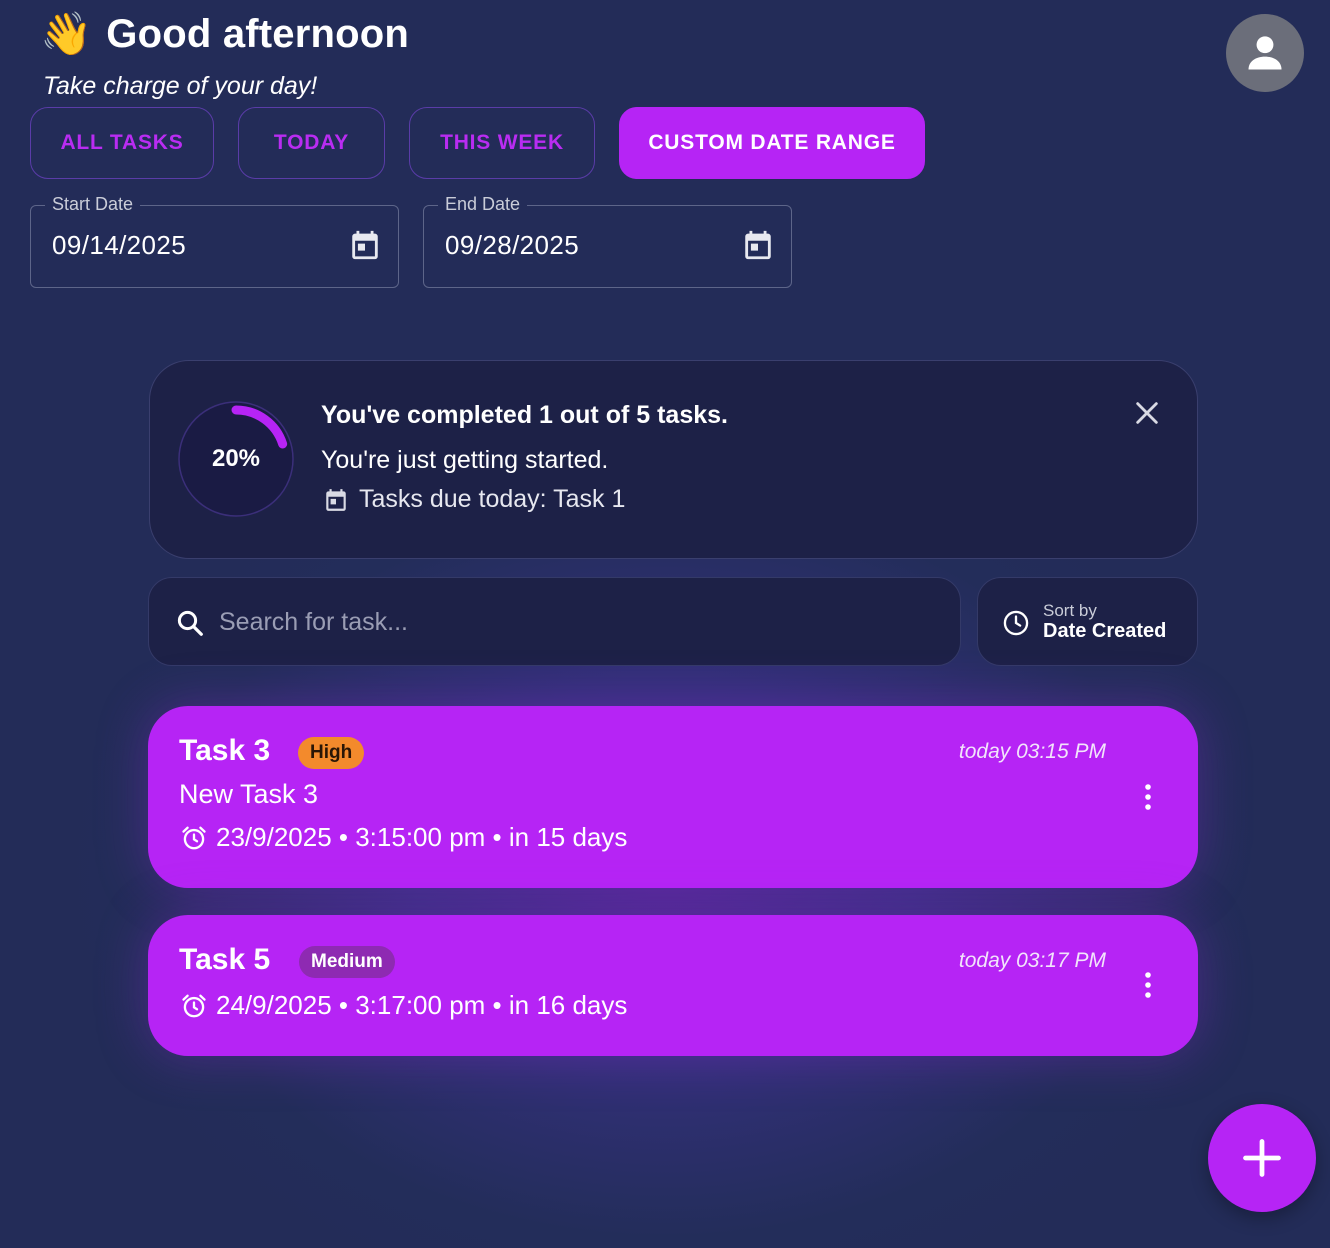  I want to click on tasks-due-today: Tasks due today: Task 1, so click(474, 499).